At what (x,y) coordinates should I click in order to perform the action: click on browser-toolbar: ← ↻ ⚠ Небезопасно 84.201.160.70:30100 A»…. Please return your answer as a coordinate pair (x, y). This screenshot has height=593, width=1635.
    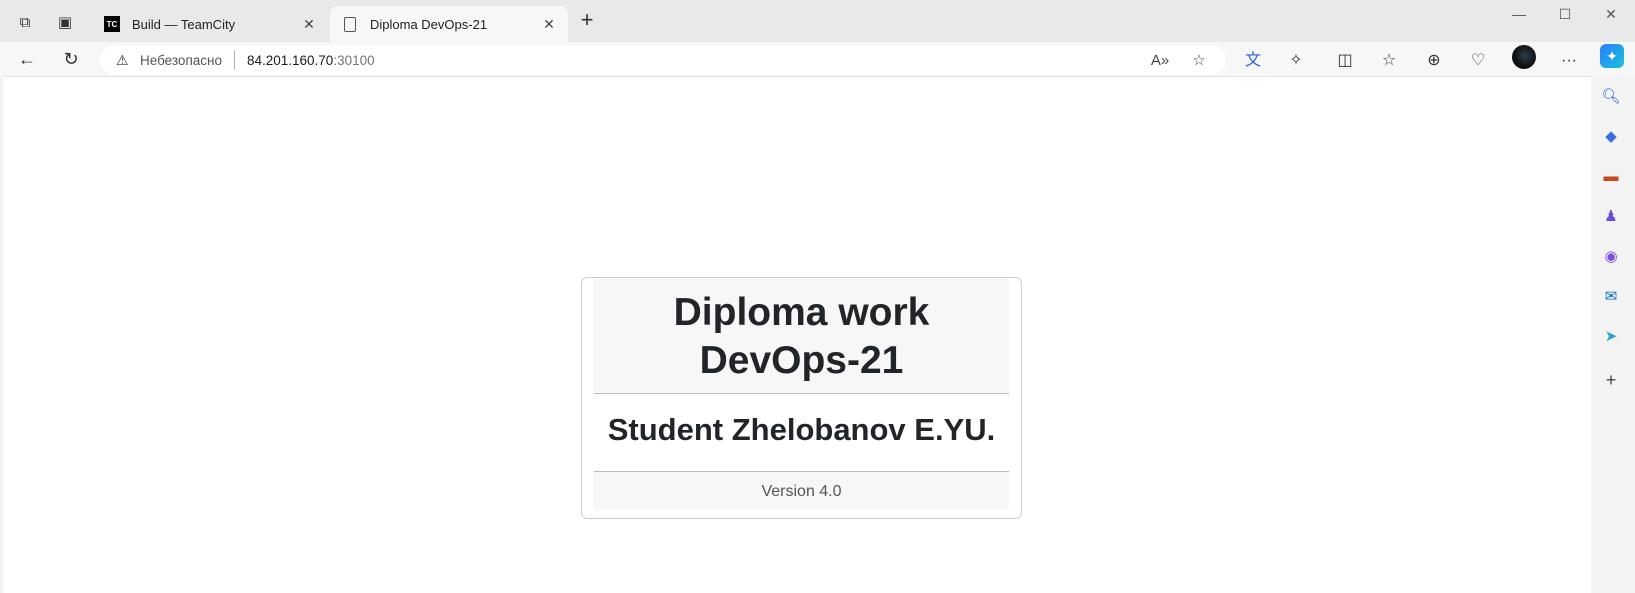
    Looking at the image, I should click on (817, 59).